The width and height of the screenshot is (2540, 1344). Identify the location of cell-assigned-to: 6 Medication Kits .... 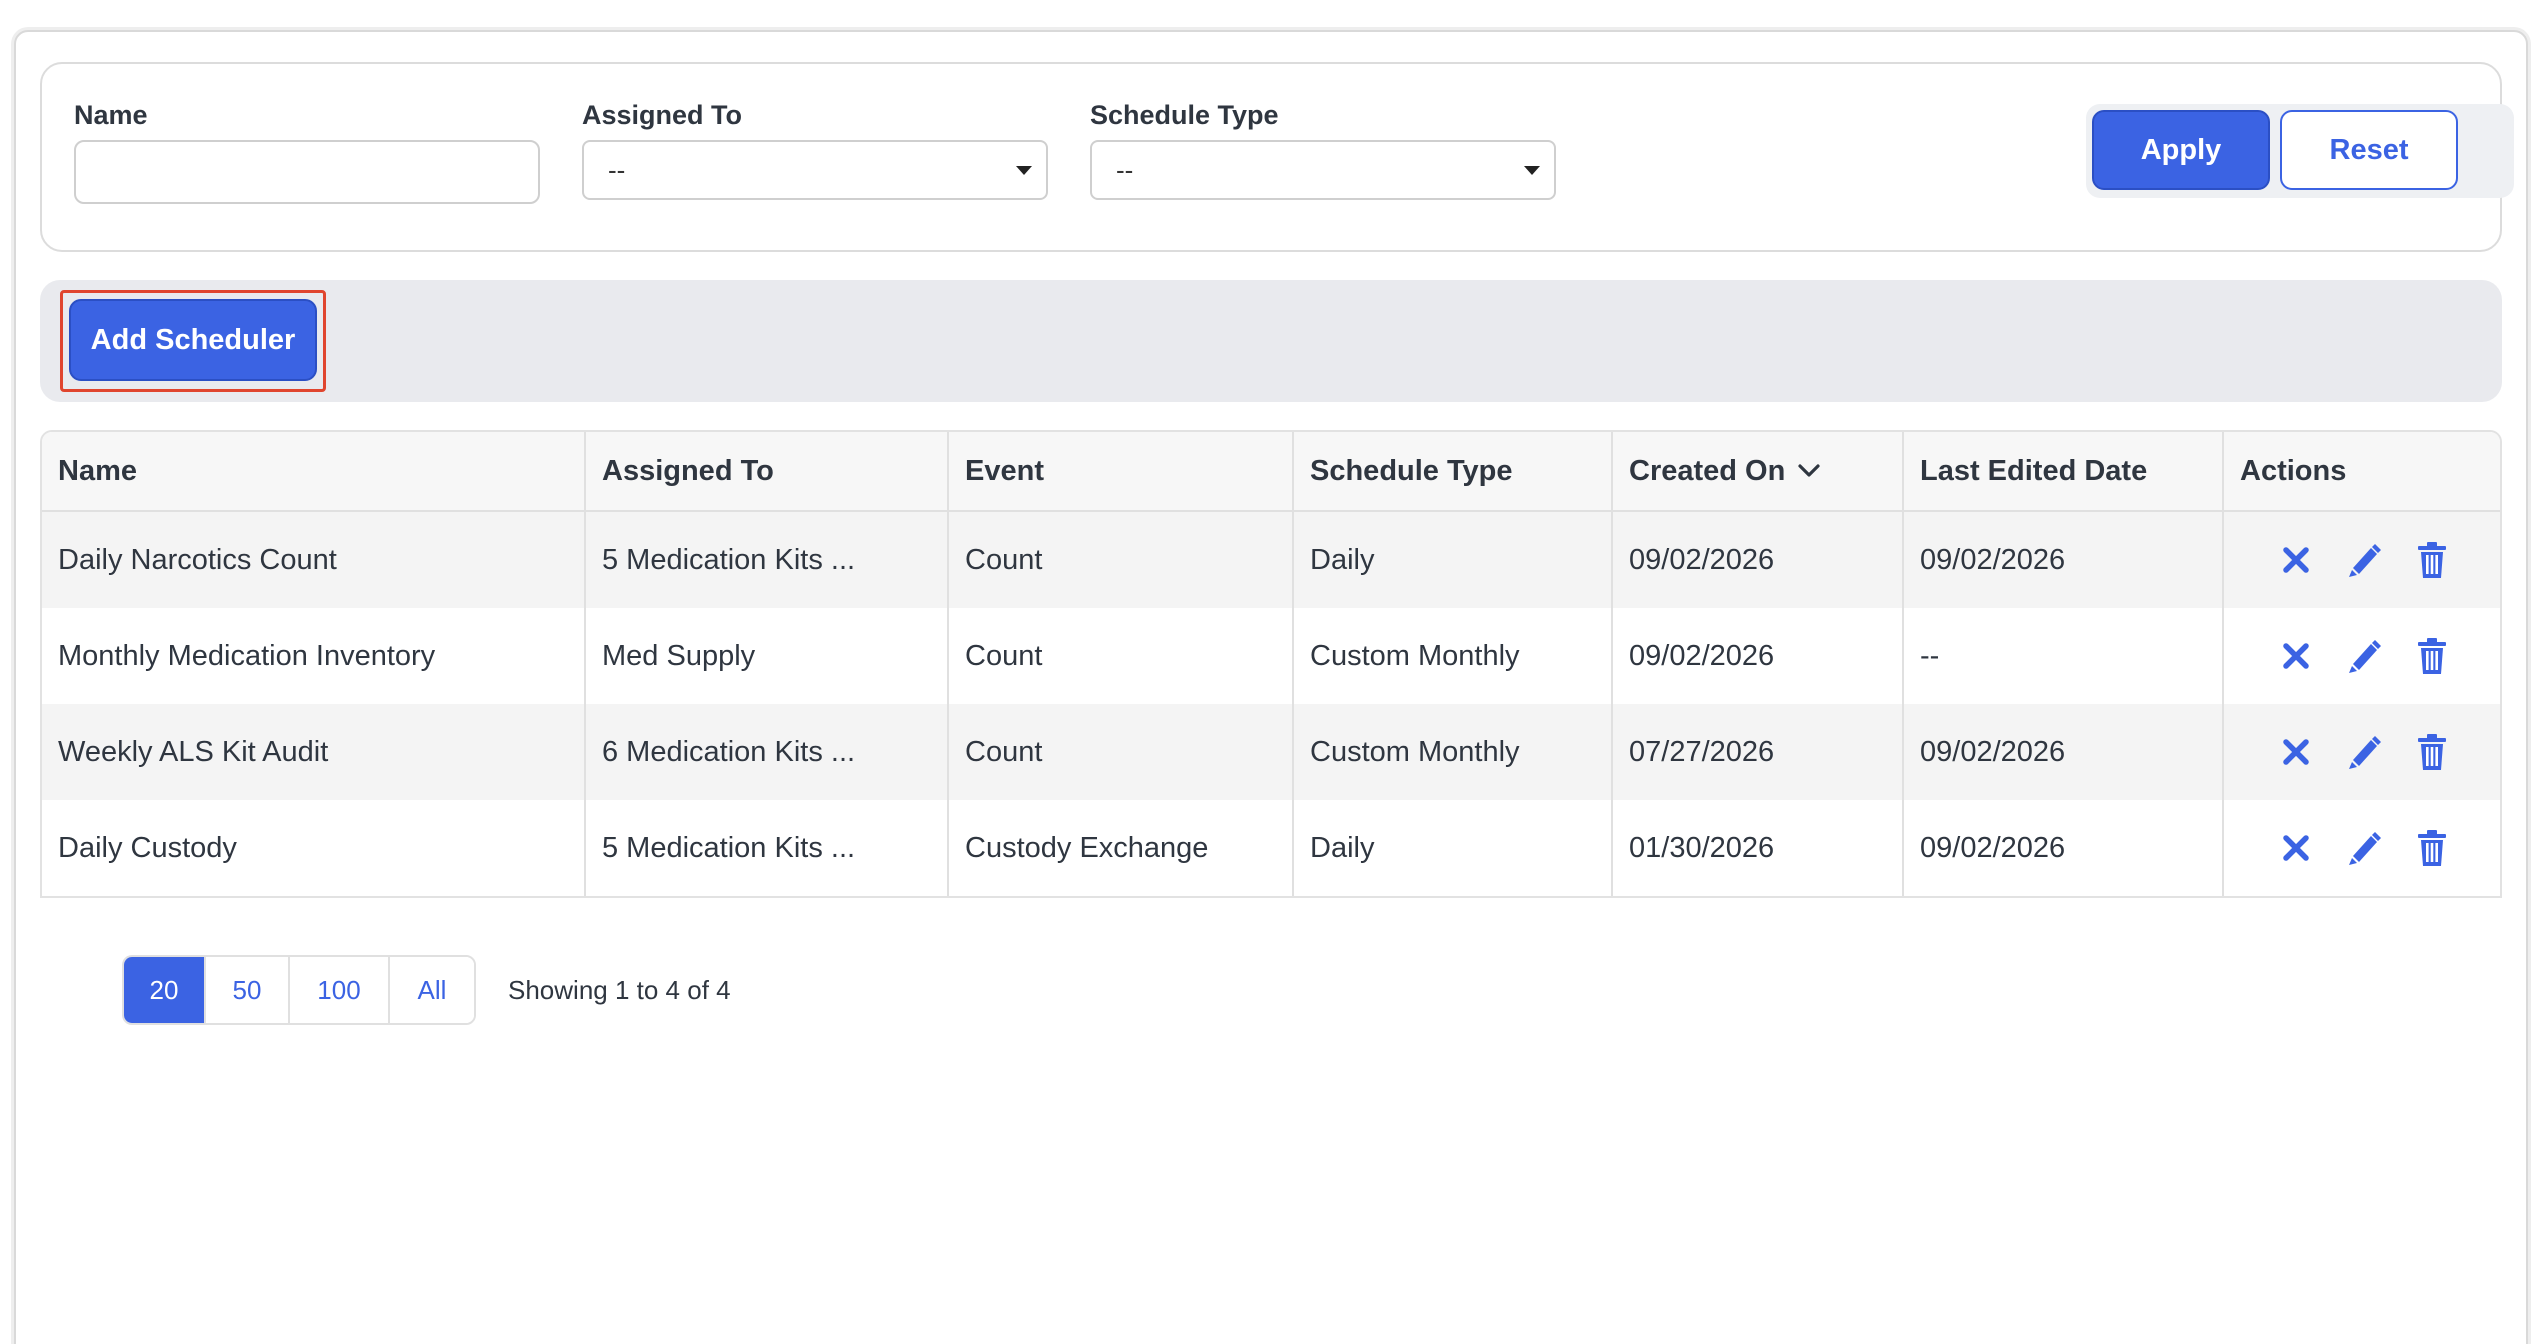
(767, 752).